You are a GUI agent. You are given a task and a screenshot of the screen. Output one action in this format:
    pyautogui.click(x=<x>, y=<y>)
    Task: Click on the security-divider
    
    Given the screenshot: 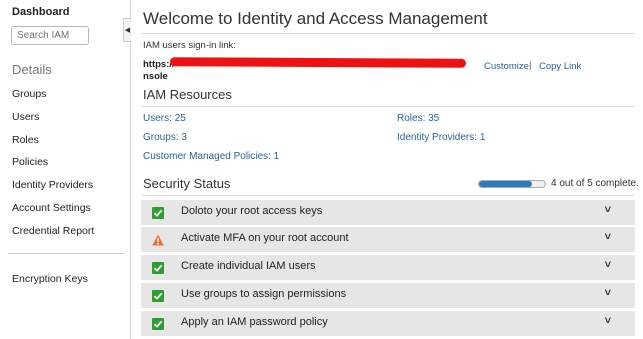 What is the action you would take?
    pyautogui.click(x=388, y=195)
    